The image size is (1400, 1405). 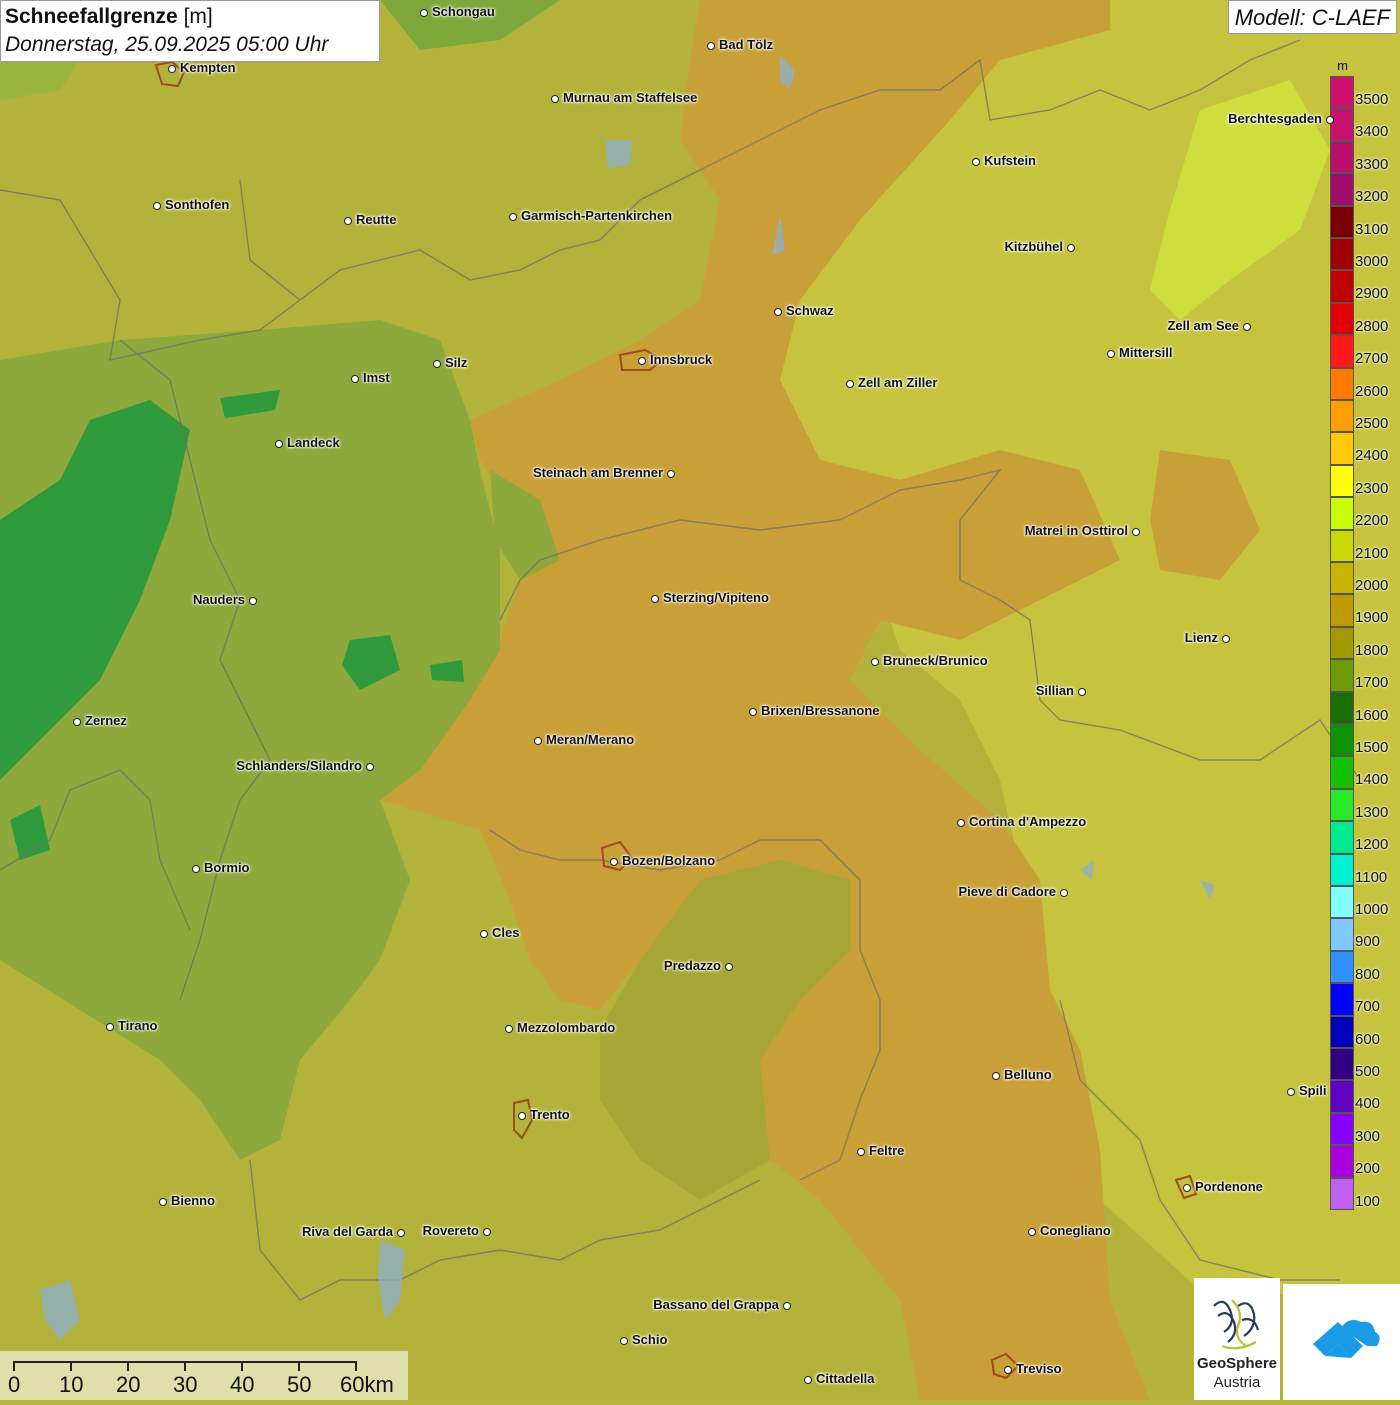 I want to click on legend-label: 1000, so click(x=1372, y=909).